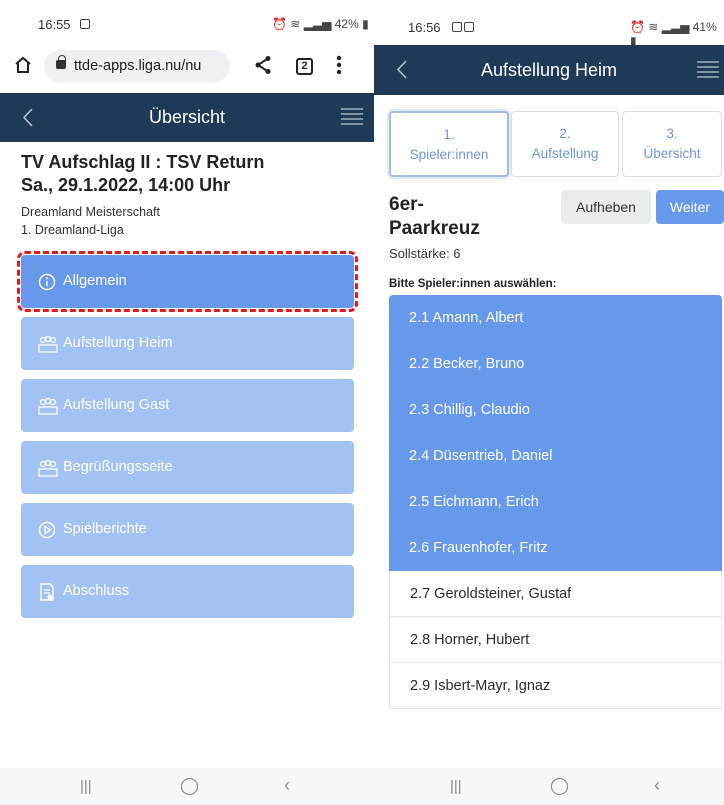 This screenshot has width=724, height=805. What do you see at coordinates (449, 154) in the screenshot?
I see `step-label: Spieler:innen` at bounding box center [449, 154].